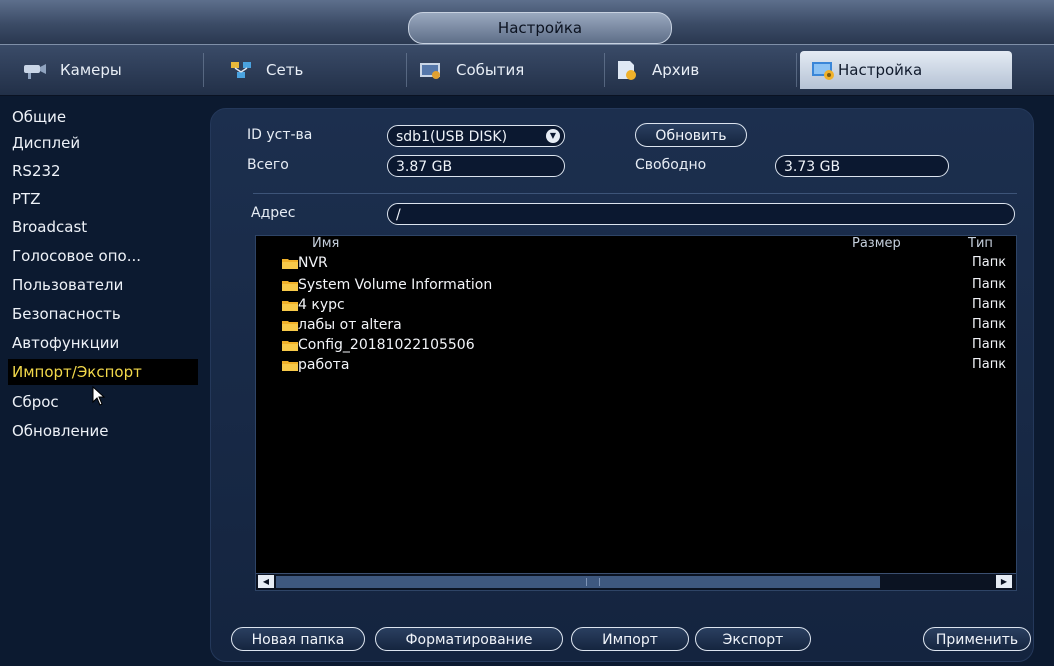  What do you see at coordinates (636, 245) in the screenshot?
I see `file-list-header: Имя Размер Тип` at bounding box center [636, 245].